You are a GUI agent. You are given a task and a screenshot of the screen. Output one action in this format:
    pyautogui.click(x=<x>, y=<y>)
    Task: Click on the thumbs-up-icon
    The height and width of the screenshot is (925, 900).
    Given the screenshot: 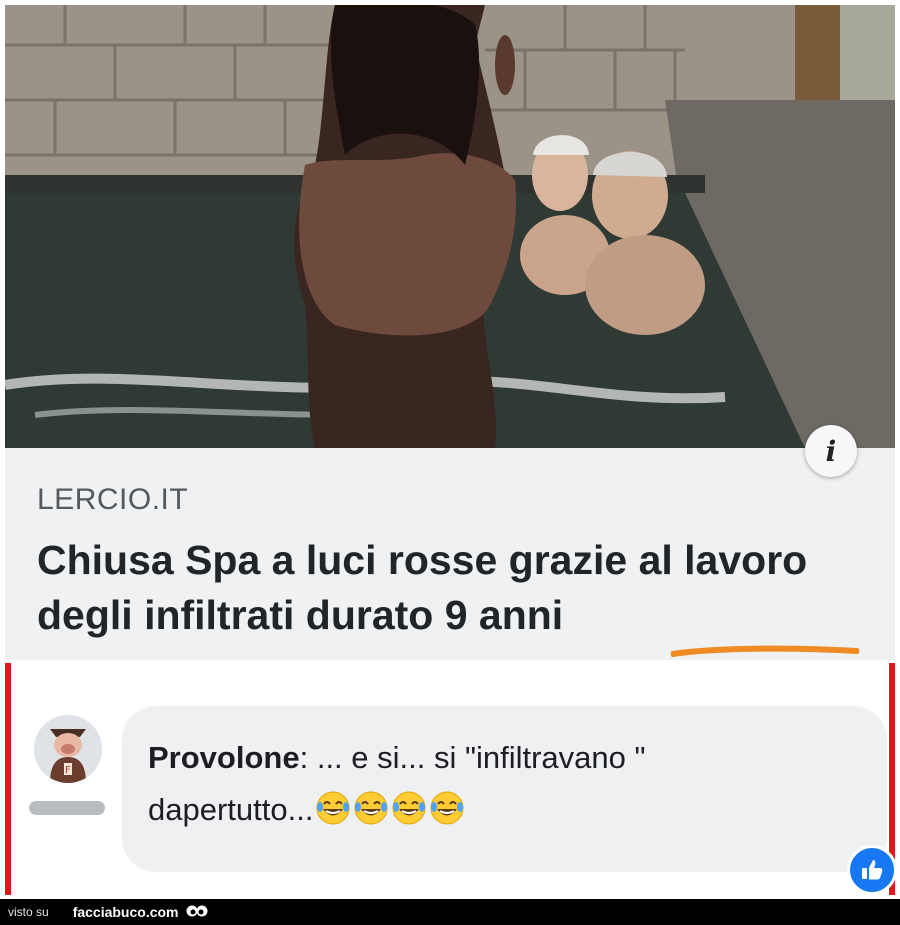 What is the action you would take?
    pyautogui.click(x=872, y=870)
    